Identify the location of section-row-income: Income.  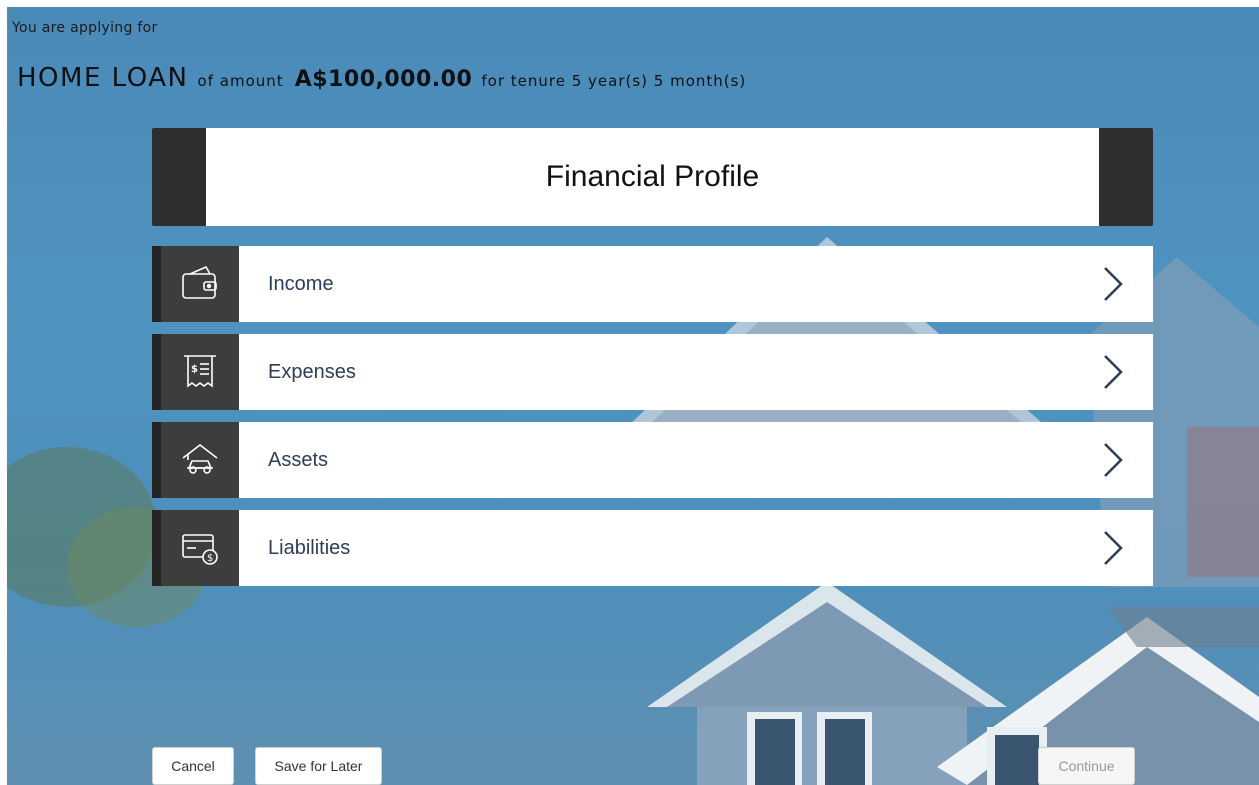
(652, 284).